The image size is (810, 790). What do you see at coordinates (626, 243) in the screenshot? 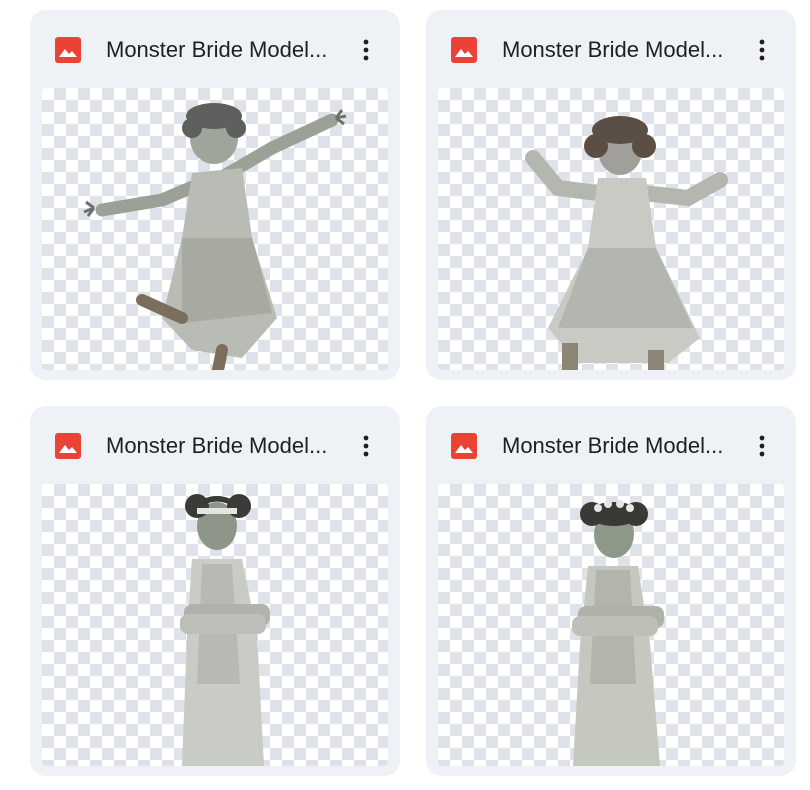
I see `figure-dancing` at bounding box center [626, 243].